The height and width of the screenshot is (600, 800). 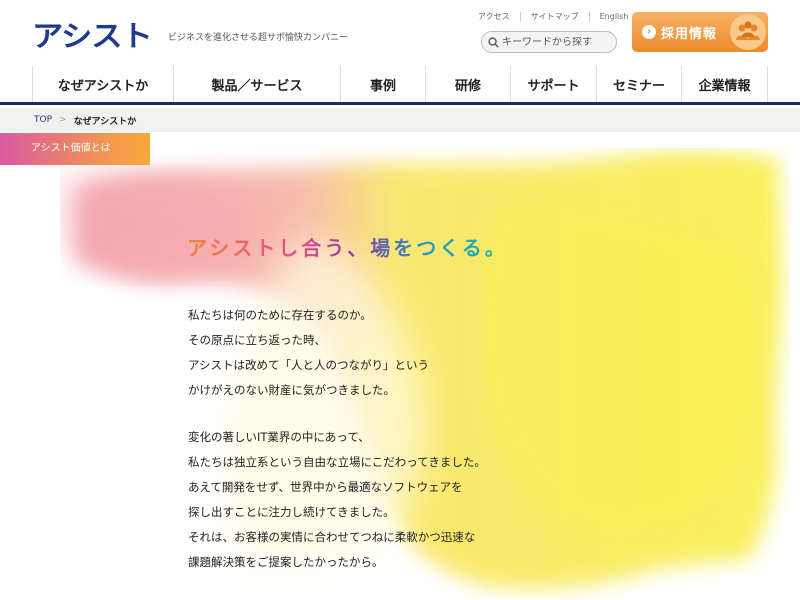 What do you see at coordinates (309, 365) in the screenshot?
I see `paragraph-line: アシストは改めて「人と人のつながり」という` at bounding box center [309, 365].